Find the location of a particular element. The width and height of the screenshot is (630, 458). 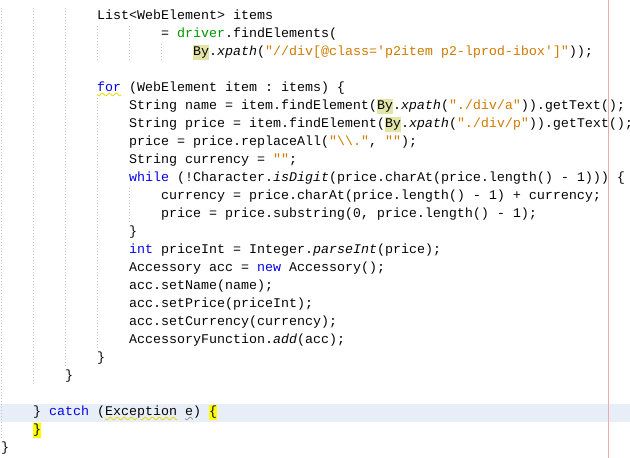

code-line: List<WebElement> items is located at coordinates (184, 16).